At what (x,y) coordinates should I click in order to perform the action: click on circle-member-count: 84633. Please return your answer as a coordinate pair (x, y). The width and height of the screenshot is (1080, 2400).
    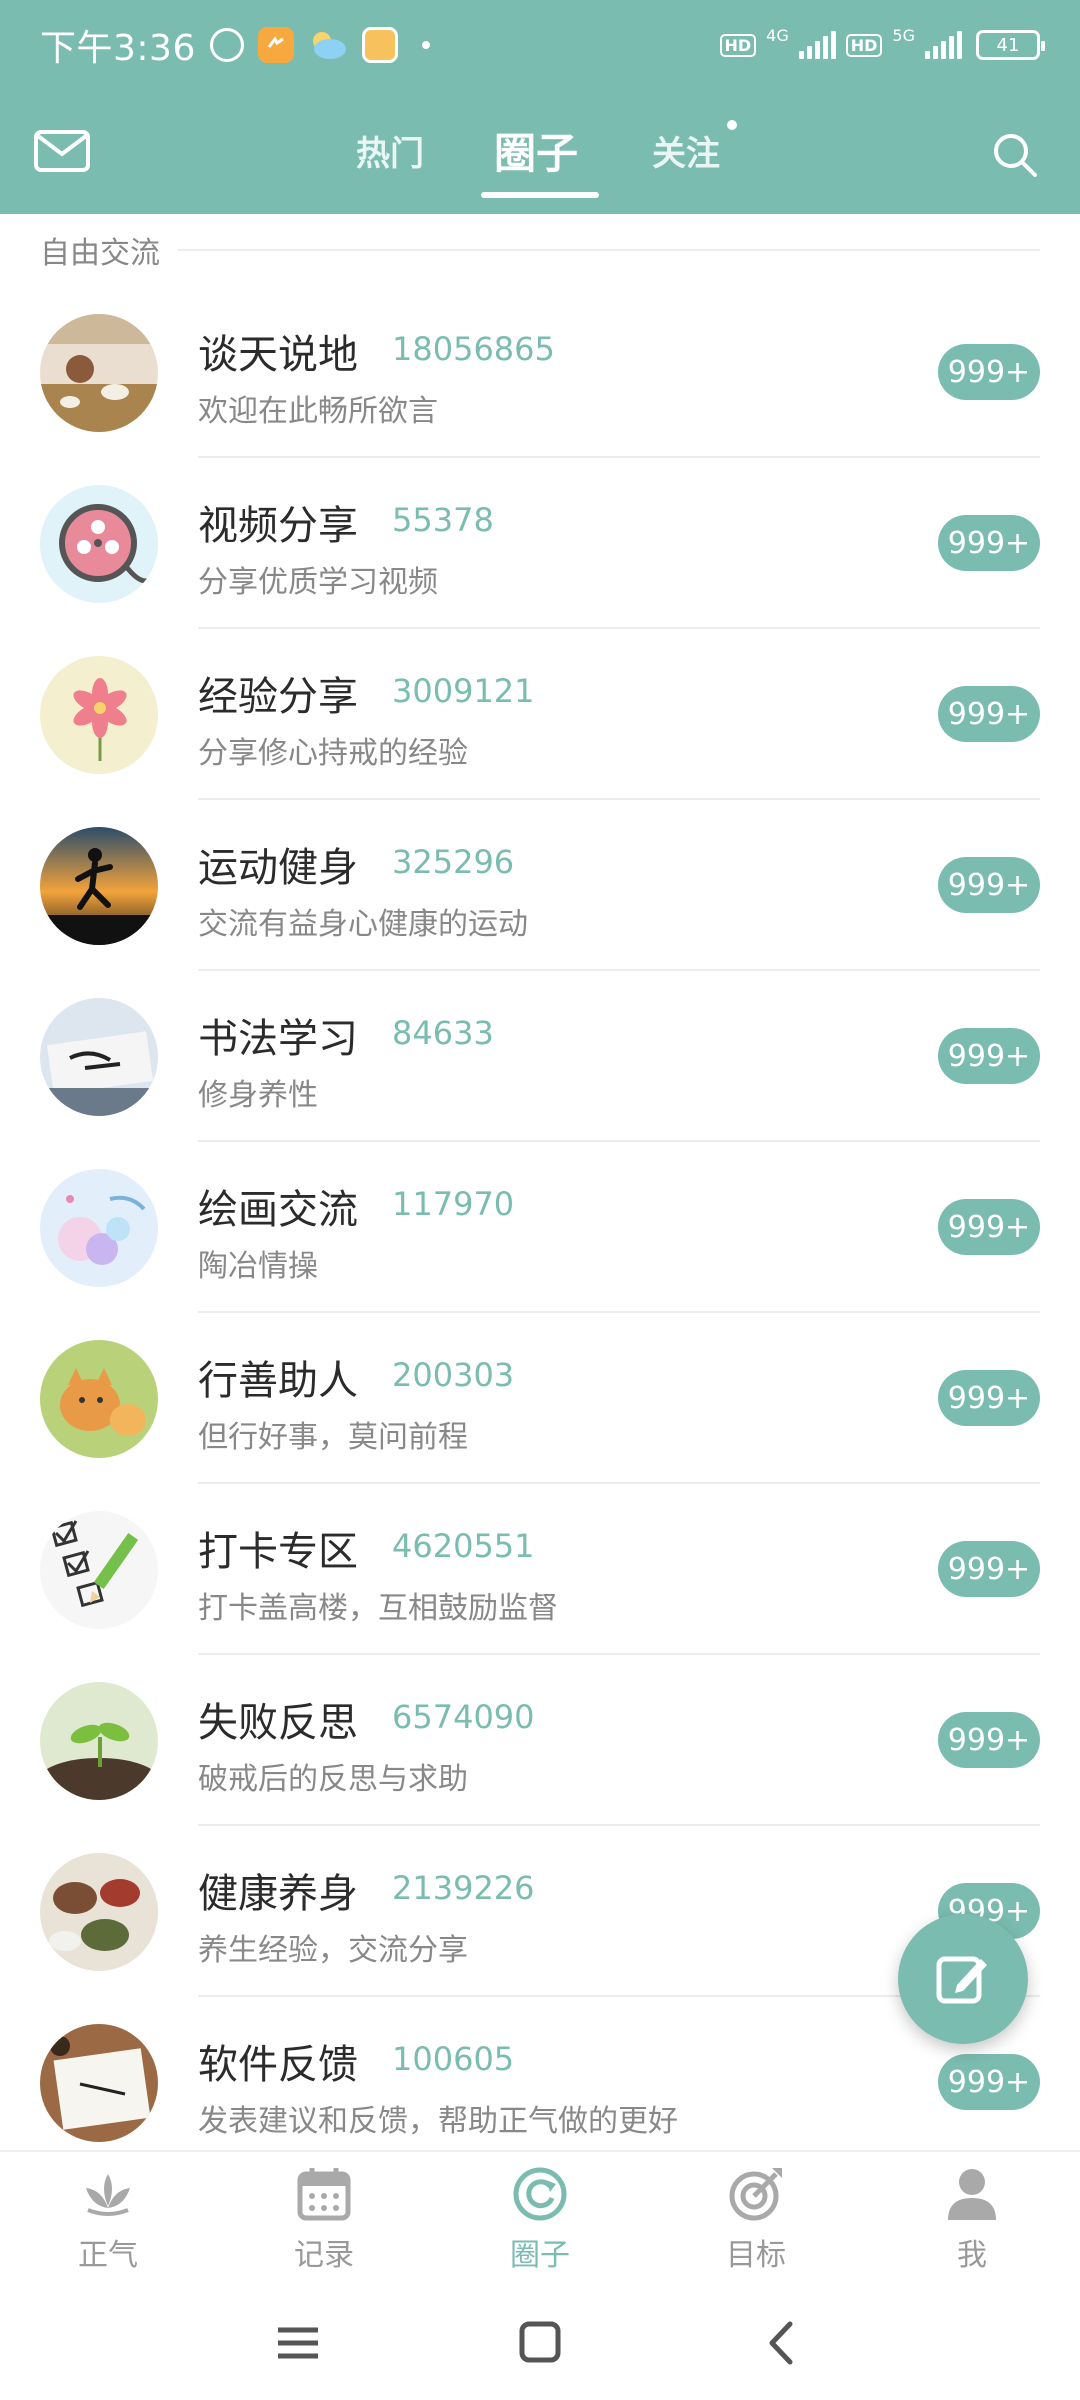
    Looking at the image, I should click on (443, 1033).